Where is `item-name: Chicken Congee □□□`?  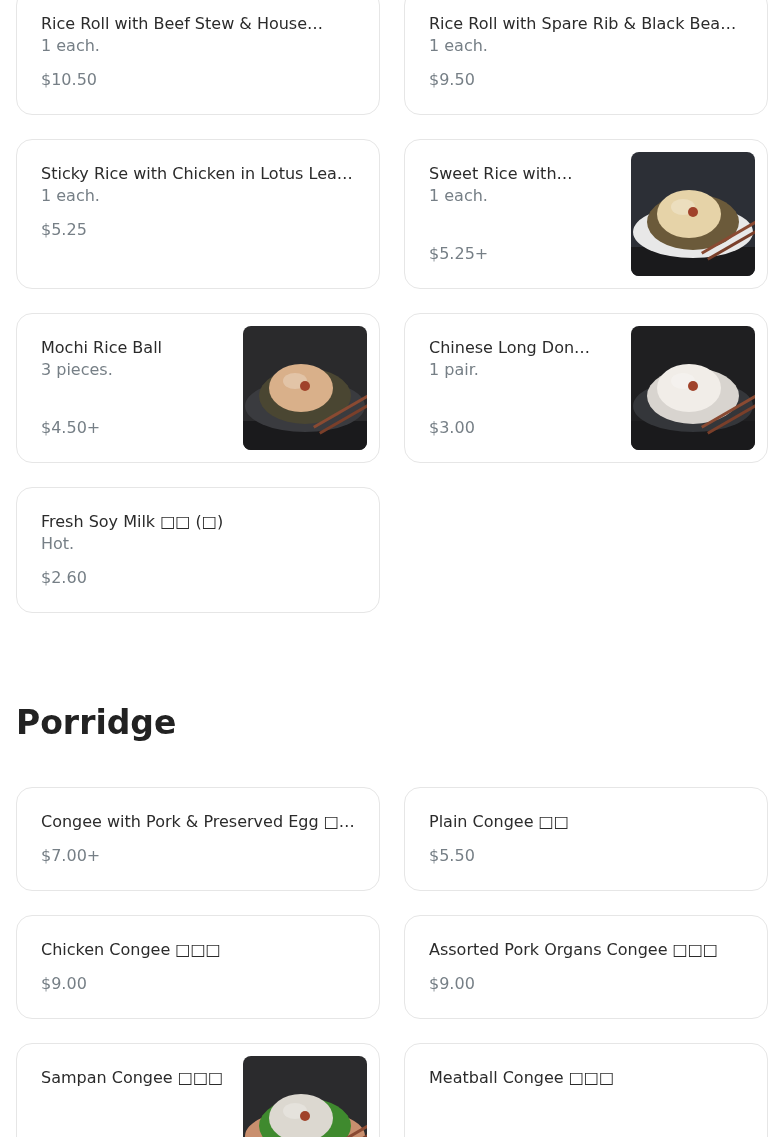 item-name: Chicken Congee □□□ is located at coordinates (131, 950).